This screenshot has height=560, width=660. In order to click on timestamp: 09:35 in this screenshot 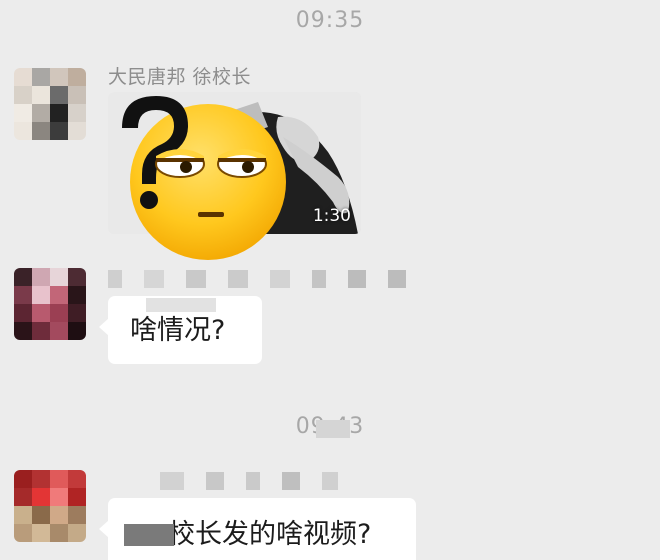, I will do `click(330, 20)`.